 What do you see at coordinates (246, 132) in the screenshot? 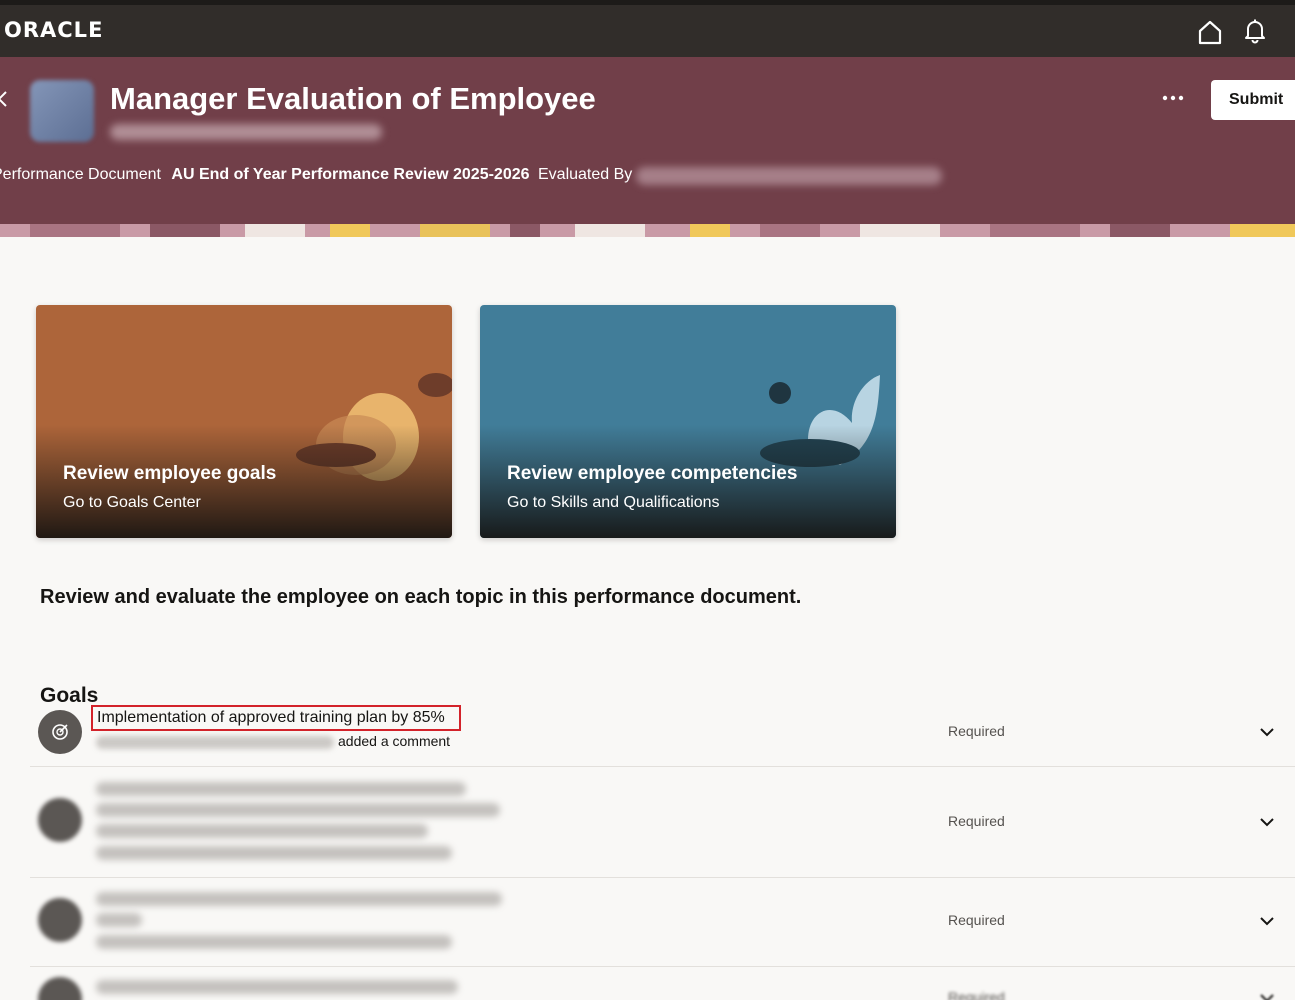
I see `employee-name-redacted` at bounding box center [246, 132].